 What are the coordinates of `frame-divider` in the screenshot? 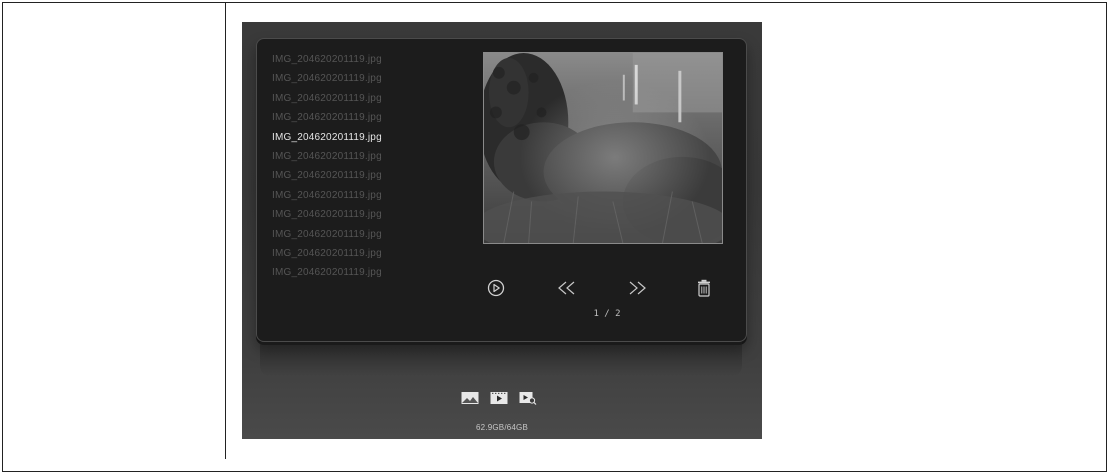 It's located at (225, 230).